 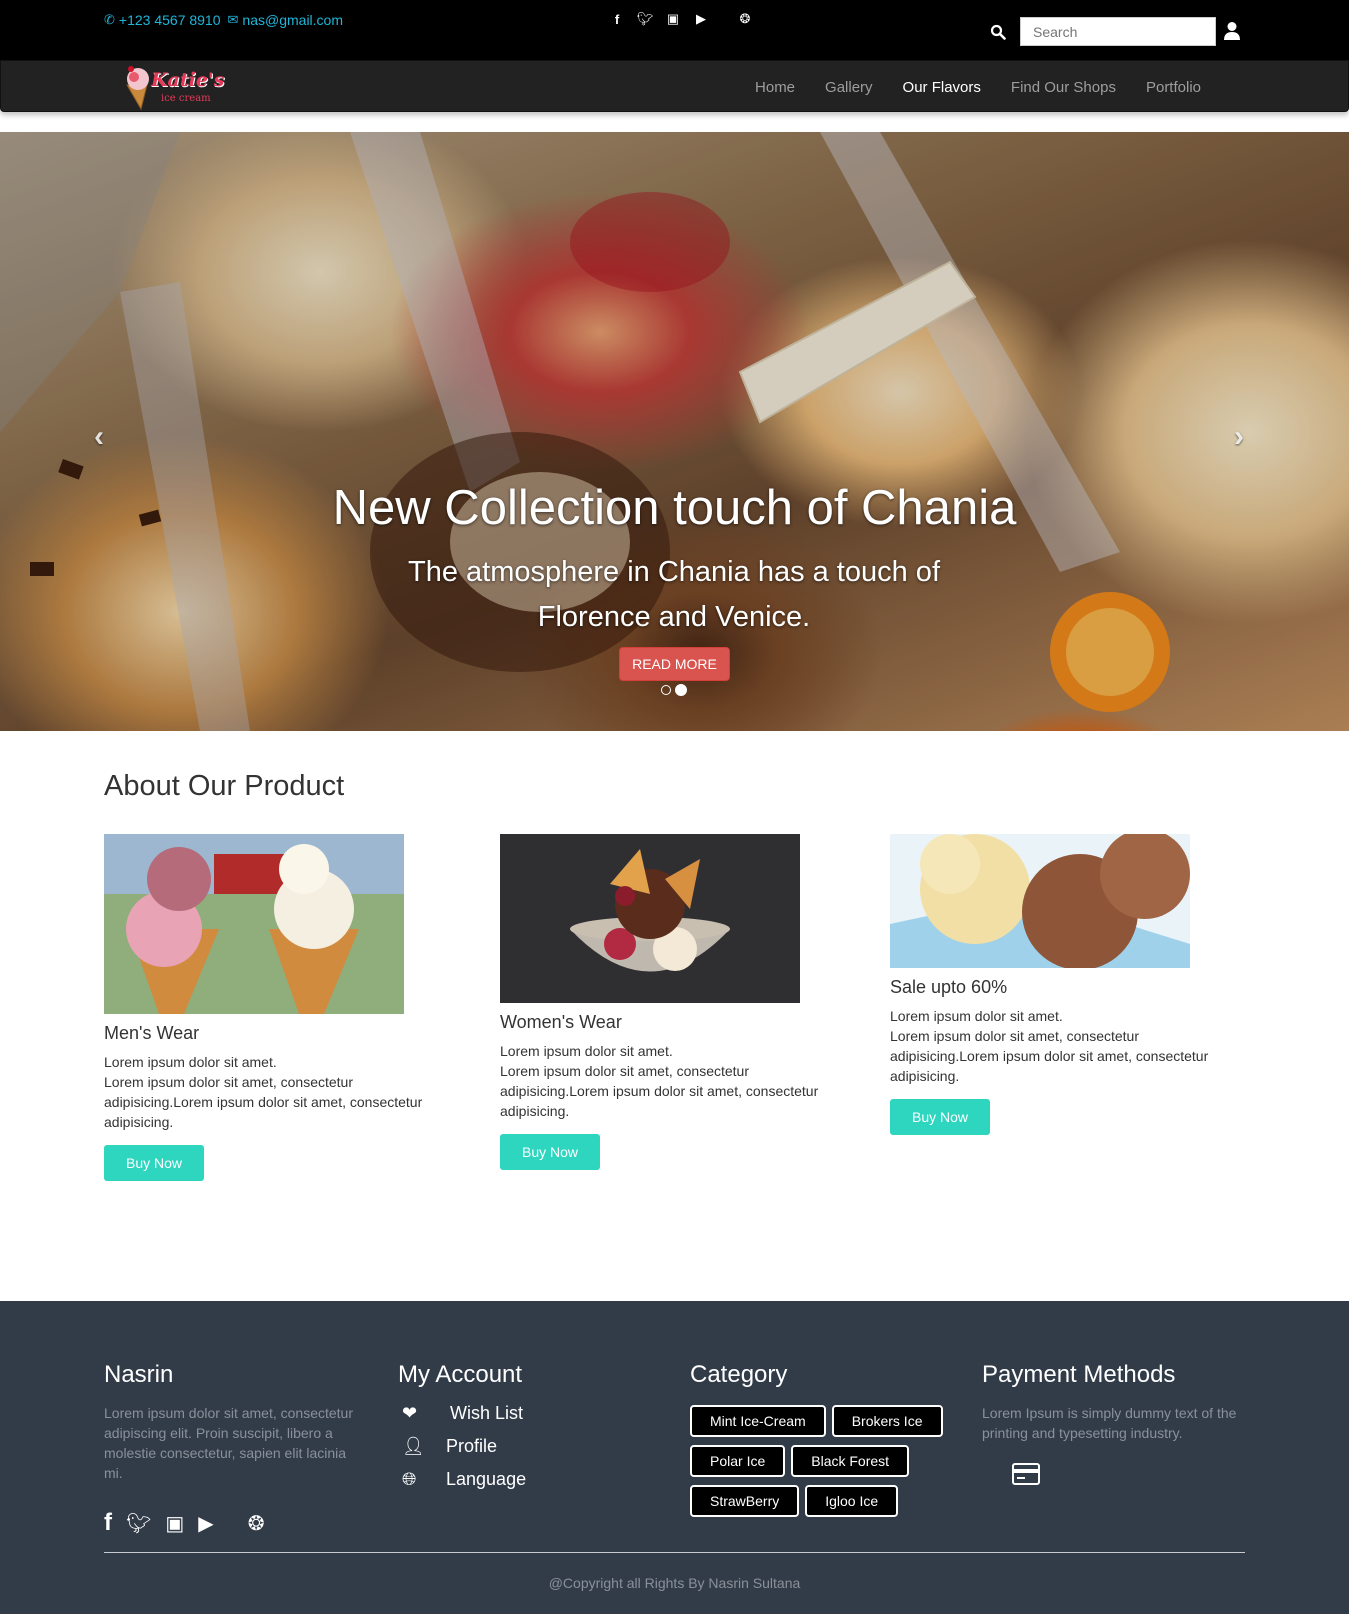 I want to click on footer-payment-title: Payment Methods, so click(x=1079, y=1374).